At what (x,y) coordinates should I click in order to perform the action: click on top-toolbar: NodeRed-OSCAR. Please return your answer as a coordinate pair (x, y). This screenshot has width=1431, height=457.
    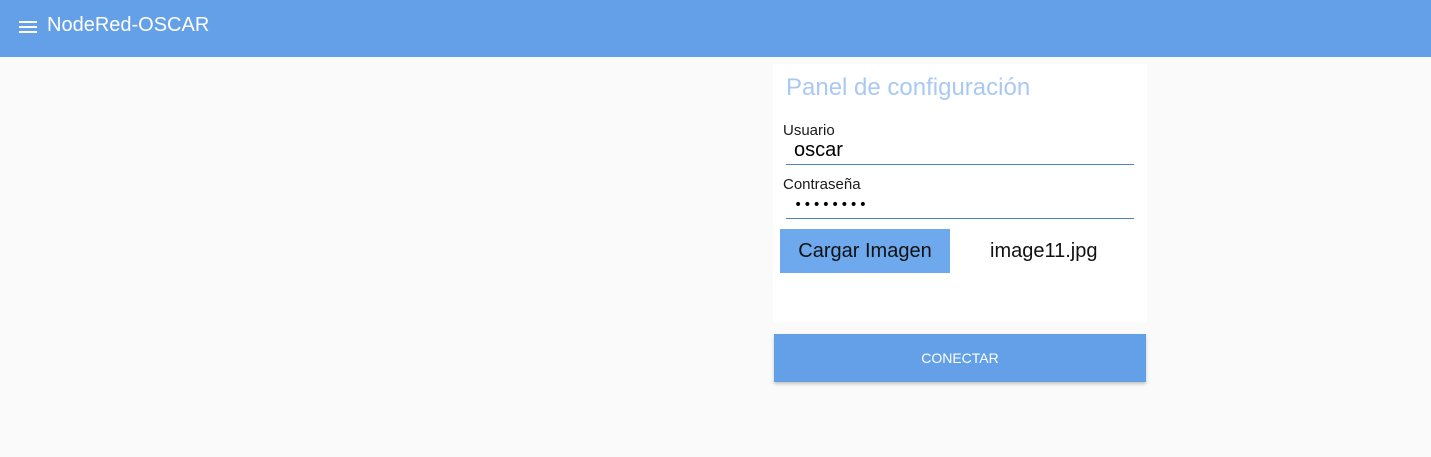
    Looking at the image, I should click on (715, 28).